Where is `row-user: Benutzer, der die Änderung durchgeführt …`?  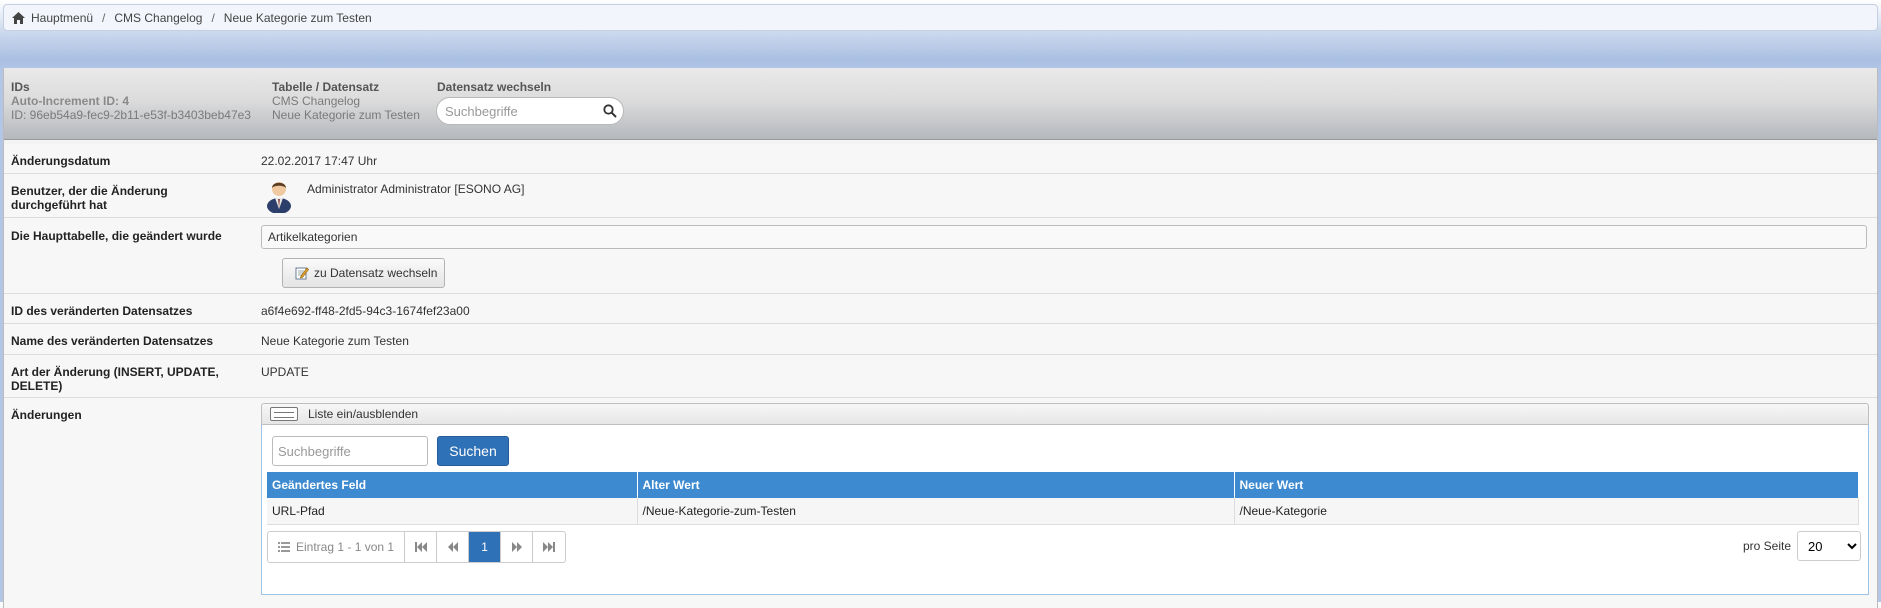
row-user: Benutzer, der die Änderung durchgeführt … is located at coordinates (940, 196).